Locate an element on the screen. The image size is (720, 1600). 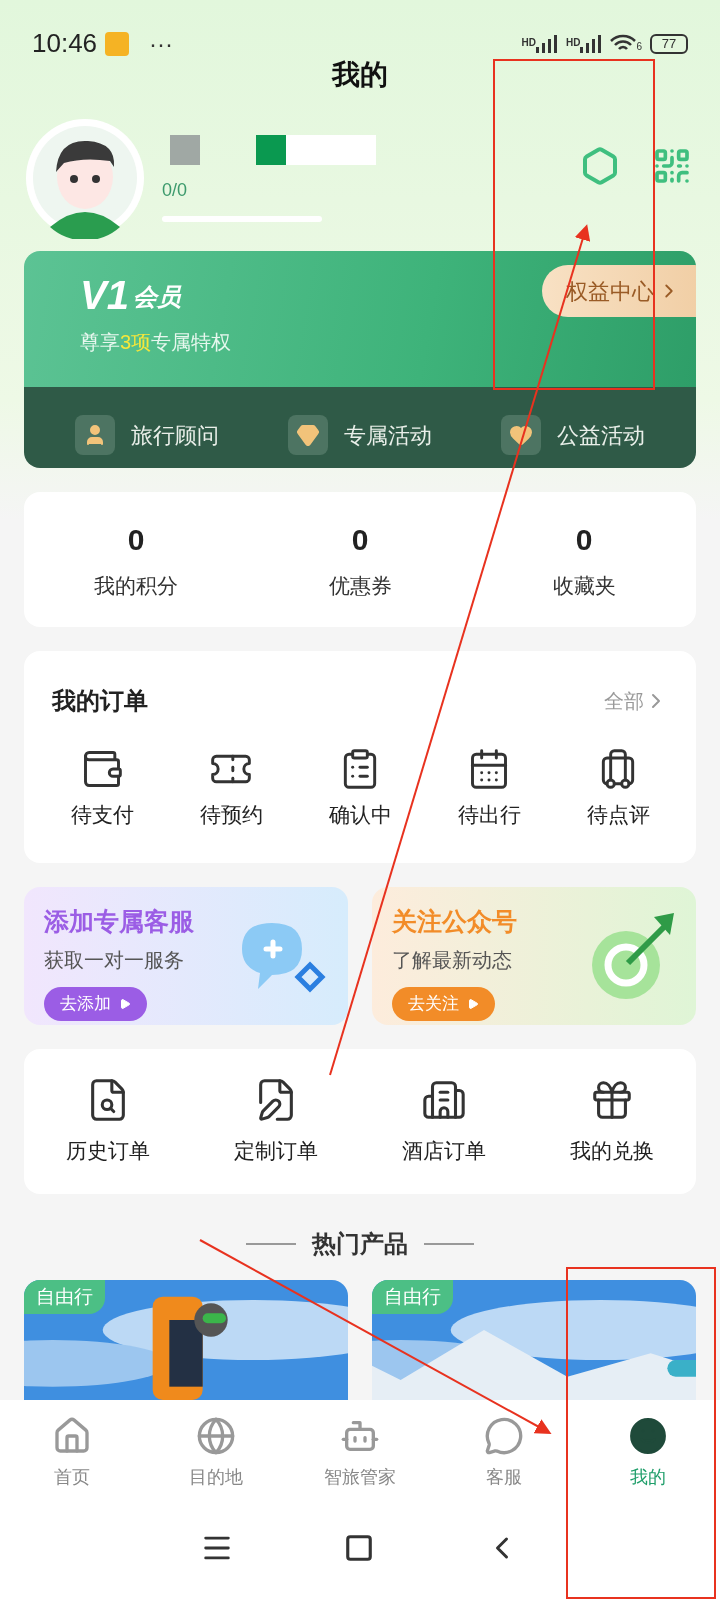
member-subtitle: 尊享3项专属特权 is located at coordinates (156, 342).